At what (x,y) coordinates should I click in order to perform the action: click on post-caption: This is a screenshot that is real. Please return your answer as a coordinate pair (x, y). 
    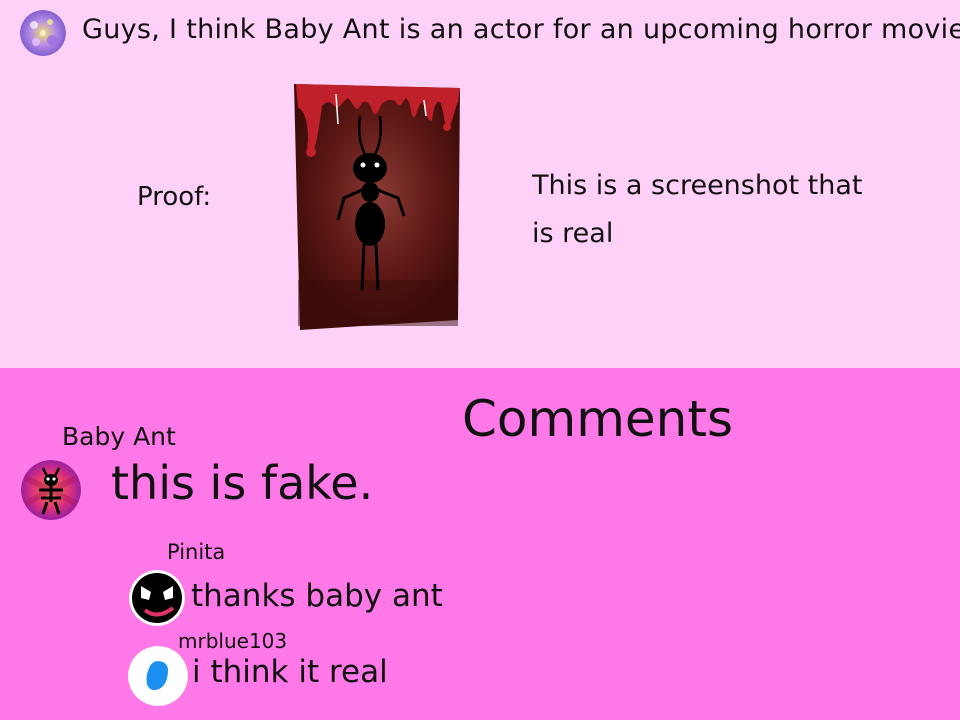
    Looking at the image, I should click on (697, 209).